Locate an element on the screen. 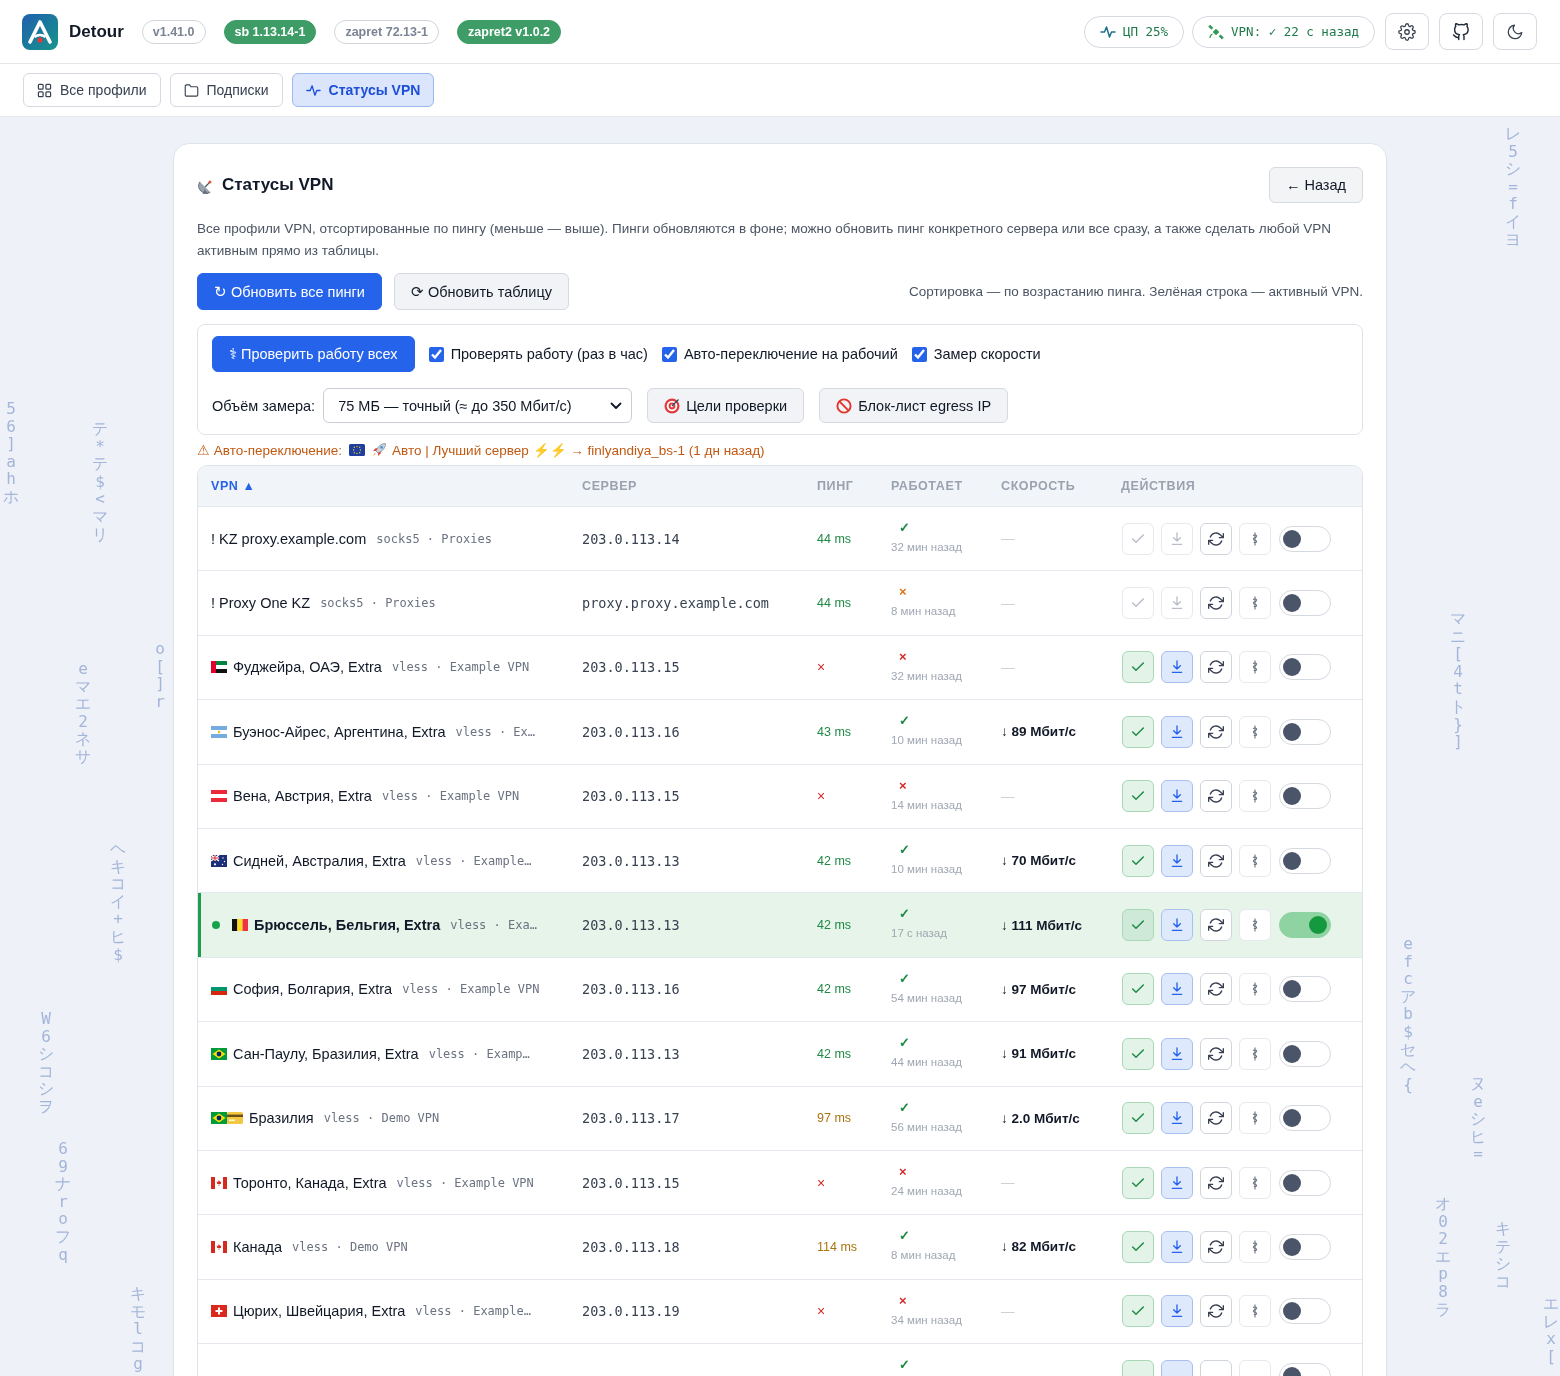  background-glyphs: キテシコ is located at coordinates (1503, 1255).